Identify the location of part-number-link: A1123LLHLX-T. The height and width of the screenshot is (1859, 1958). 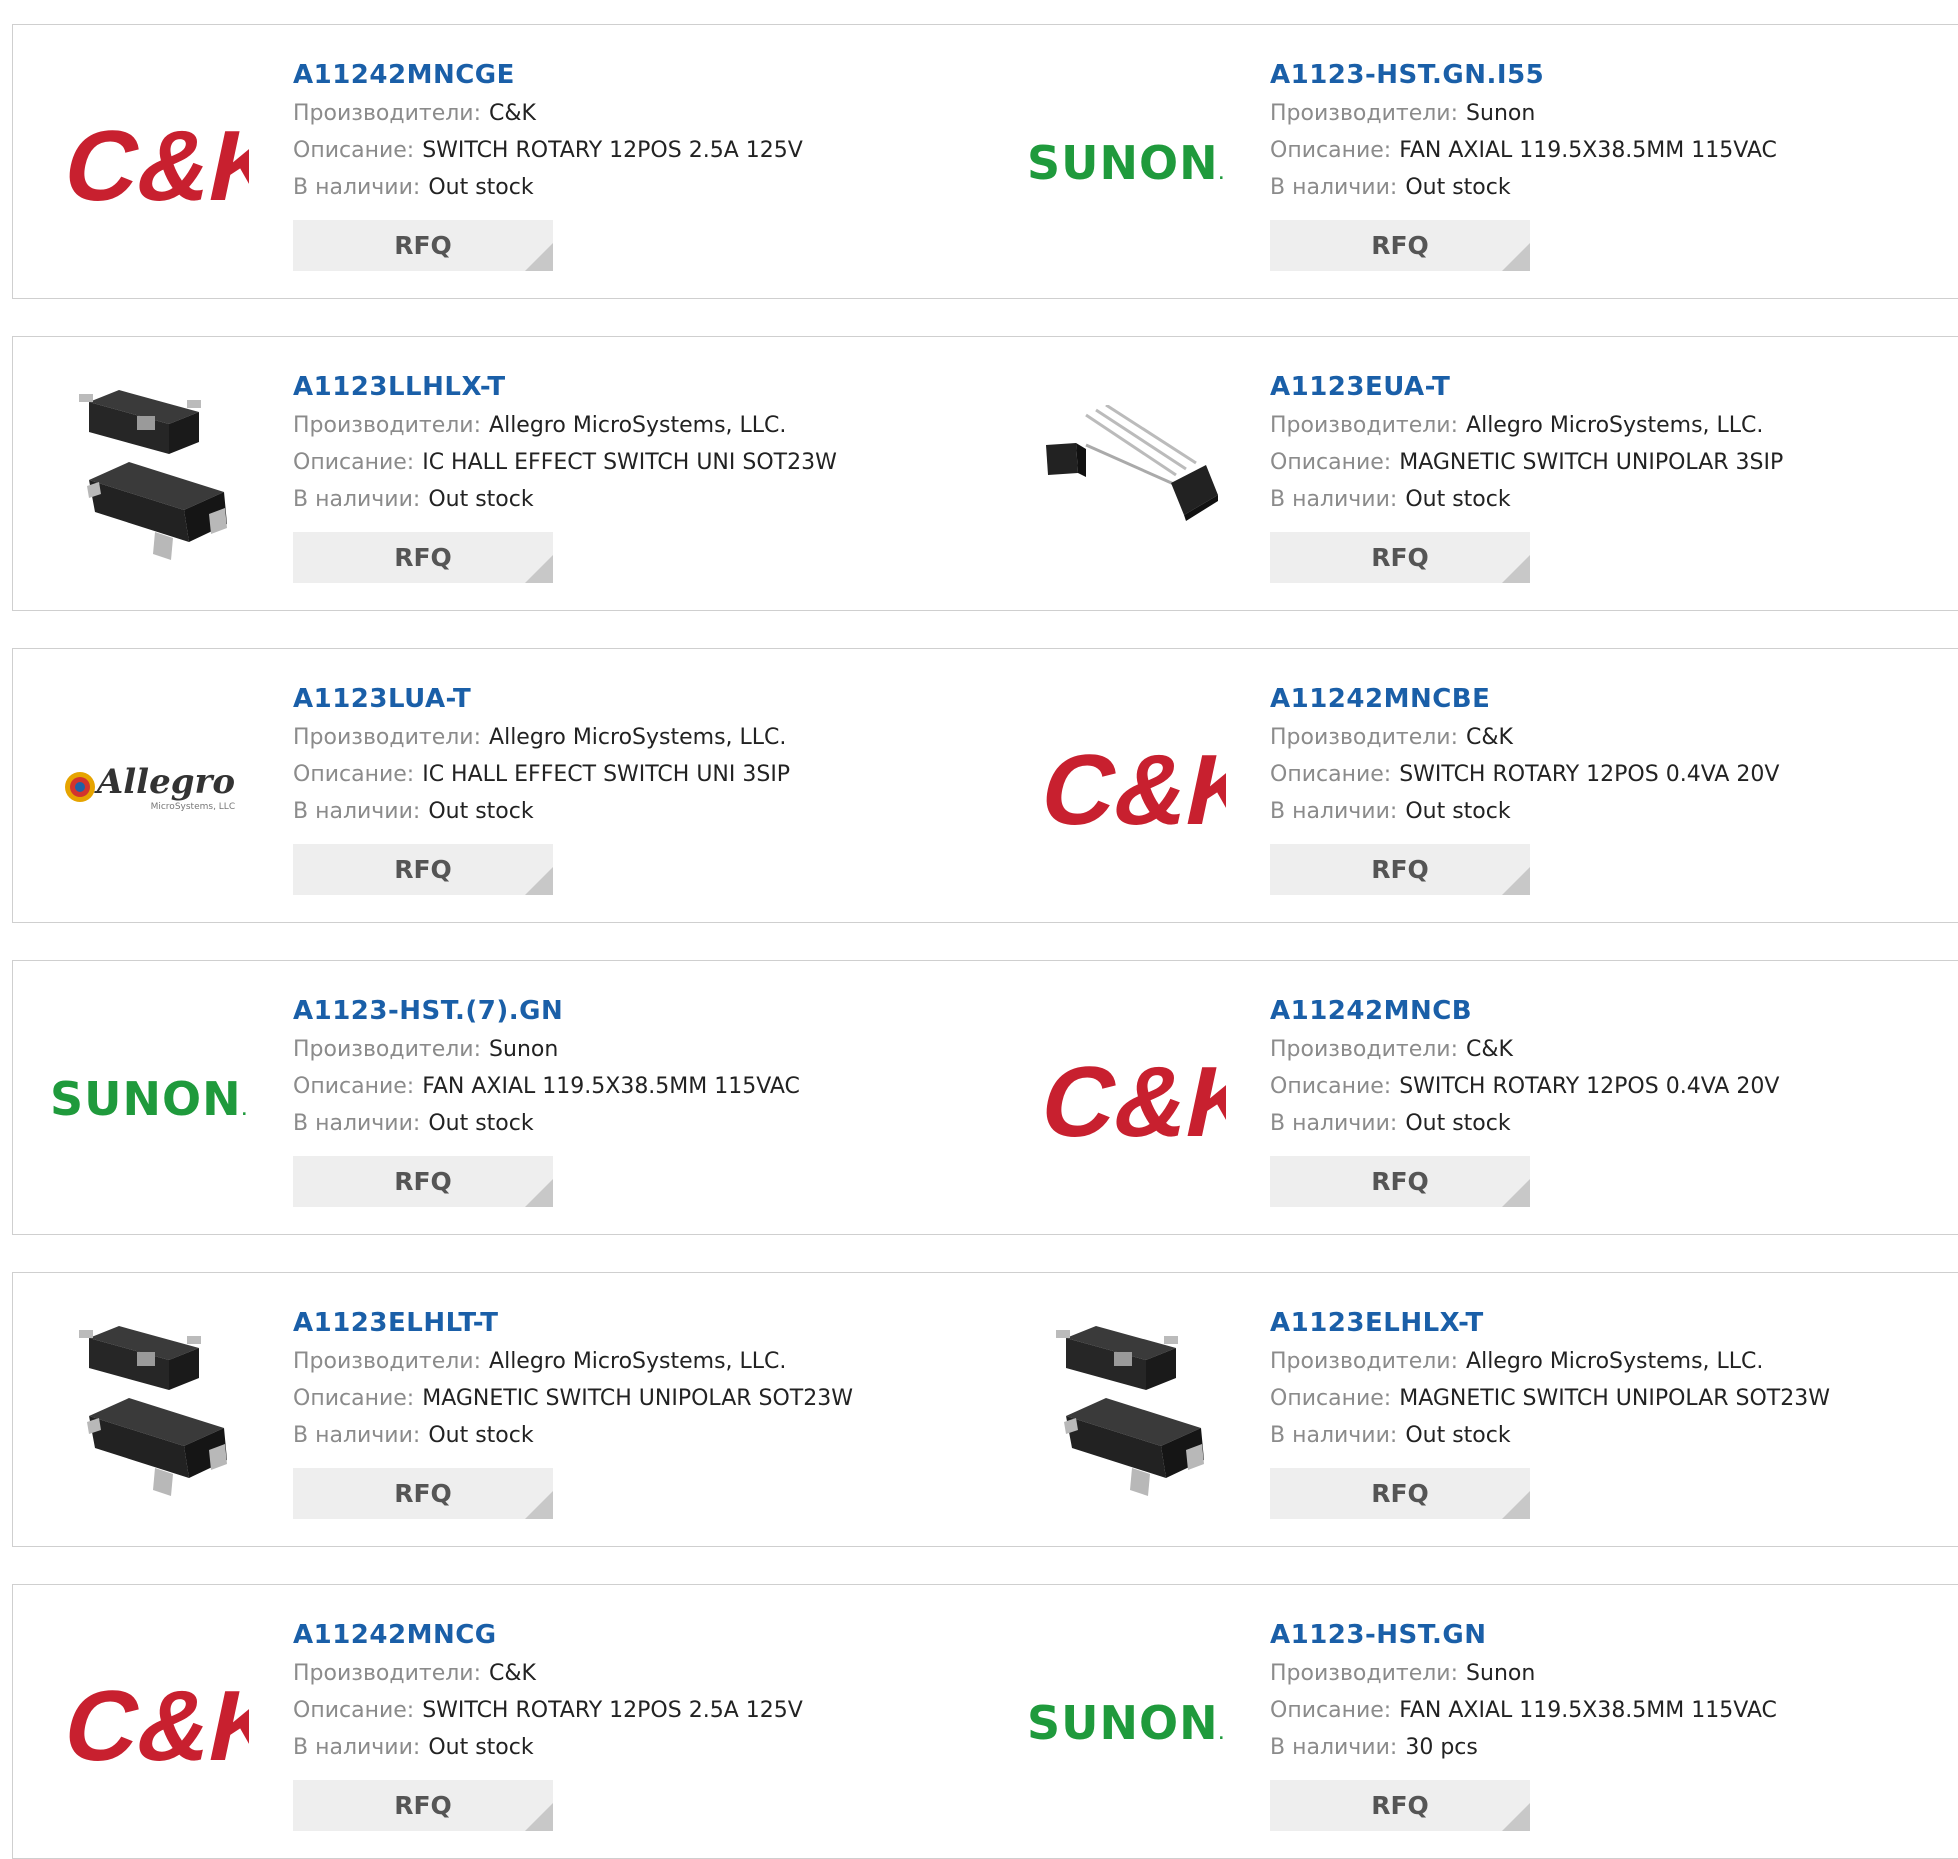
(565, 387).